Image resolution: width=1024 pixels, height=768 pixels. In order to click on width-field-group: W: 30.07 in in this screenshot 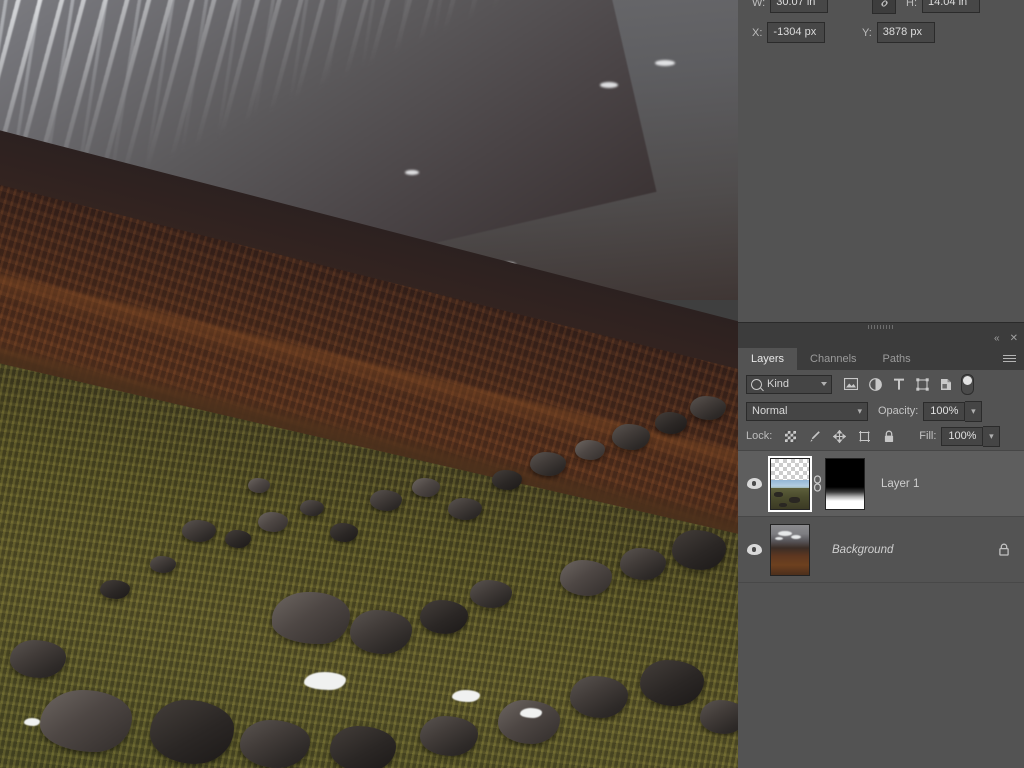, I will do `click(790, 6)`.